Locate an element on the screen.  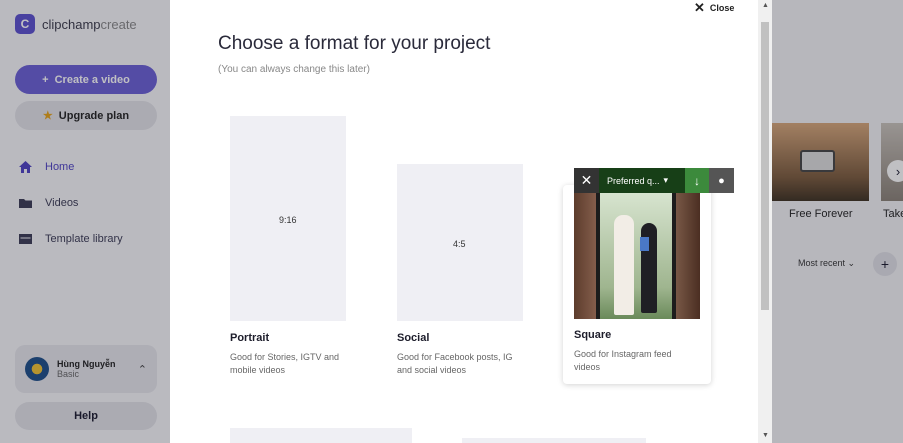
format-title: Social is located at coordinates (413, 338).